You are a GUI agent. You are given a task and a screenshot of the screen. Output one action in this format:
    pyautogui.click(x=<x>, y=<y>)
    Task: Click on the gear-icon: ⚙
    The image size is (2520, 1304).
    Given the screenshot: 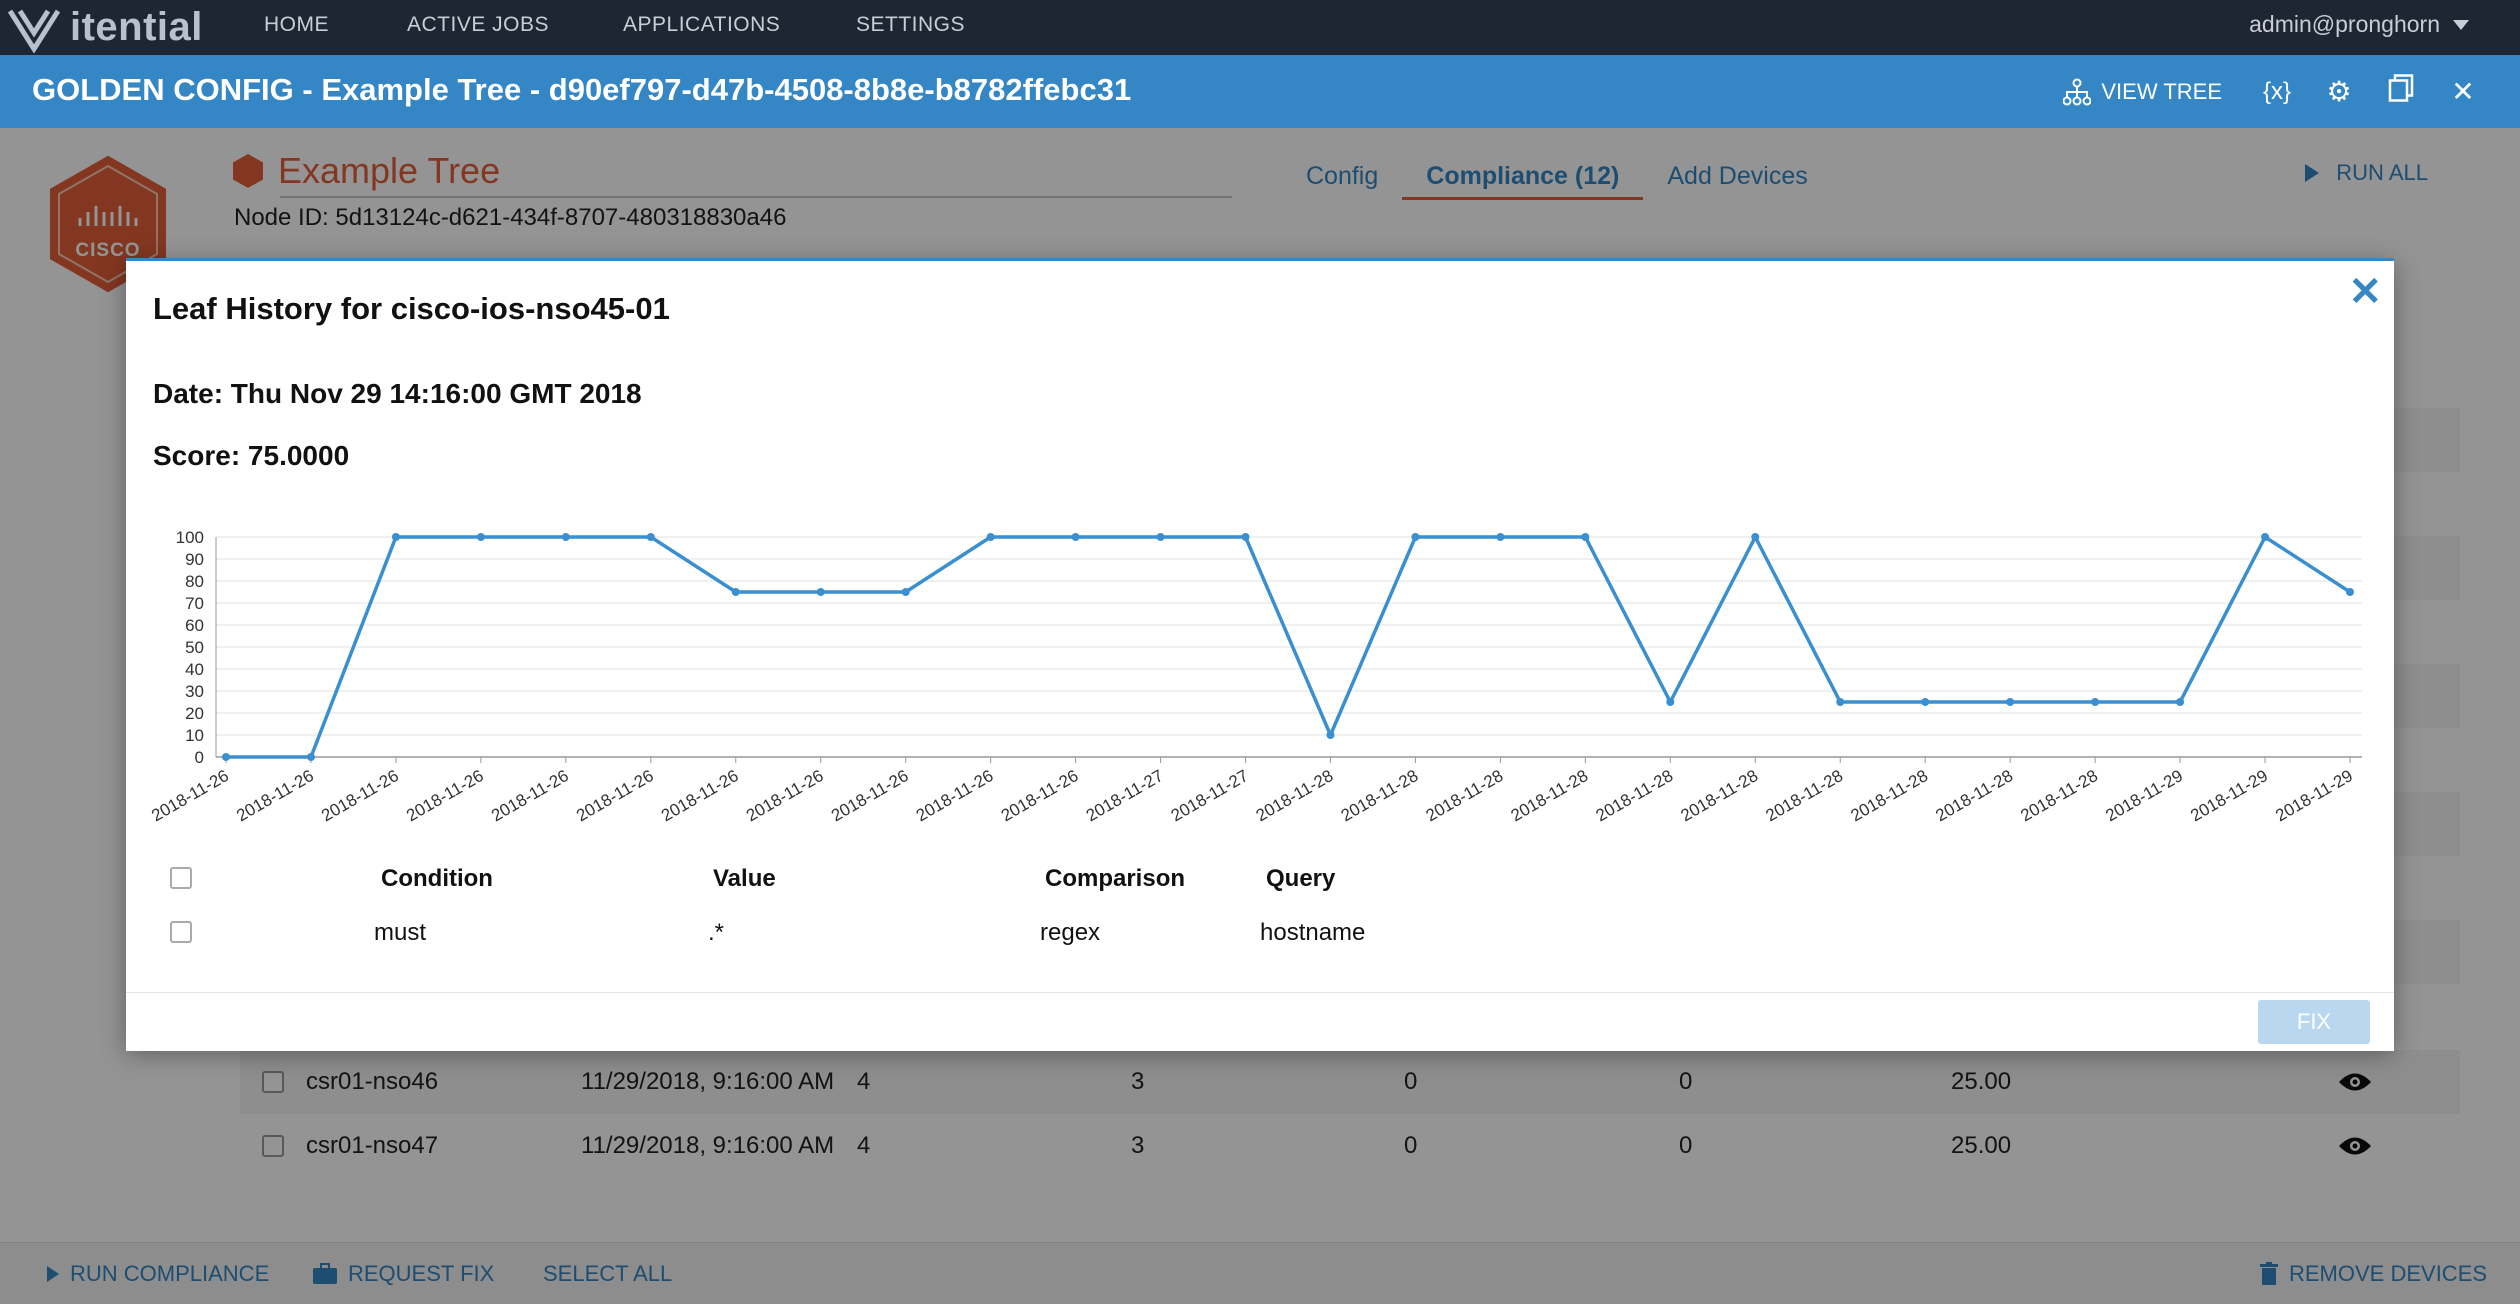 What is the action you would take?
    pyautogui.click(x=2339, y=91)
    